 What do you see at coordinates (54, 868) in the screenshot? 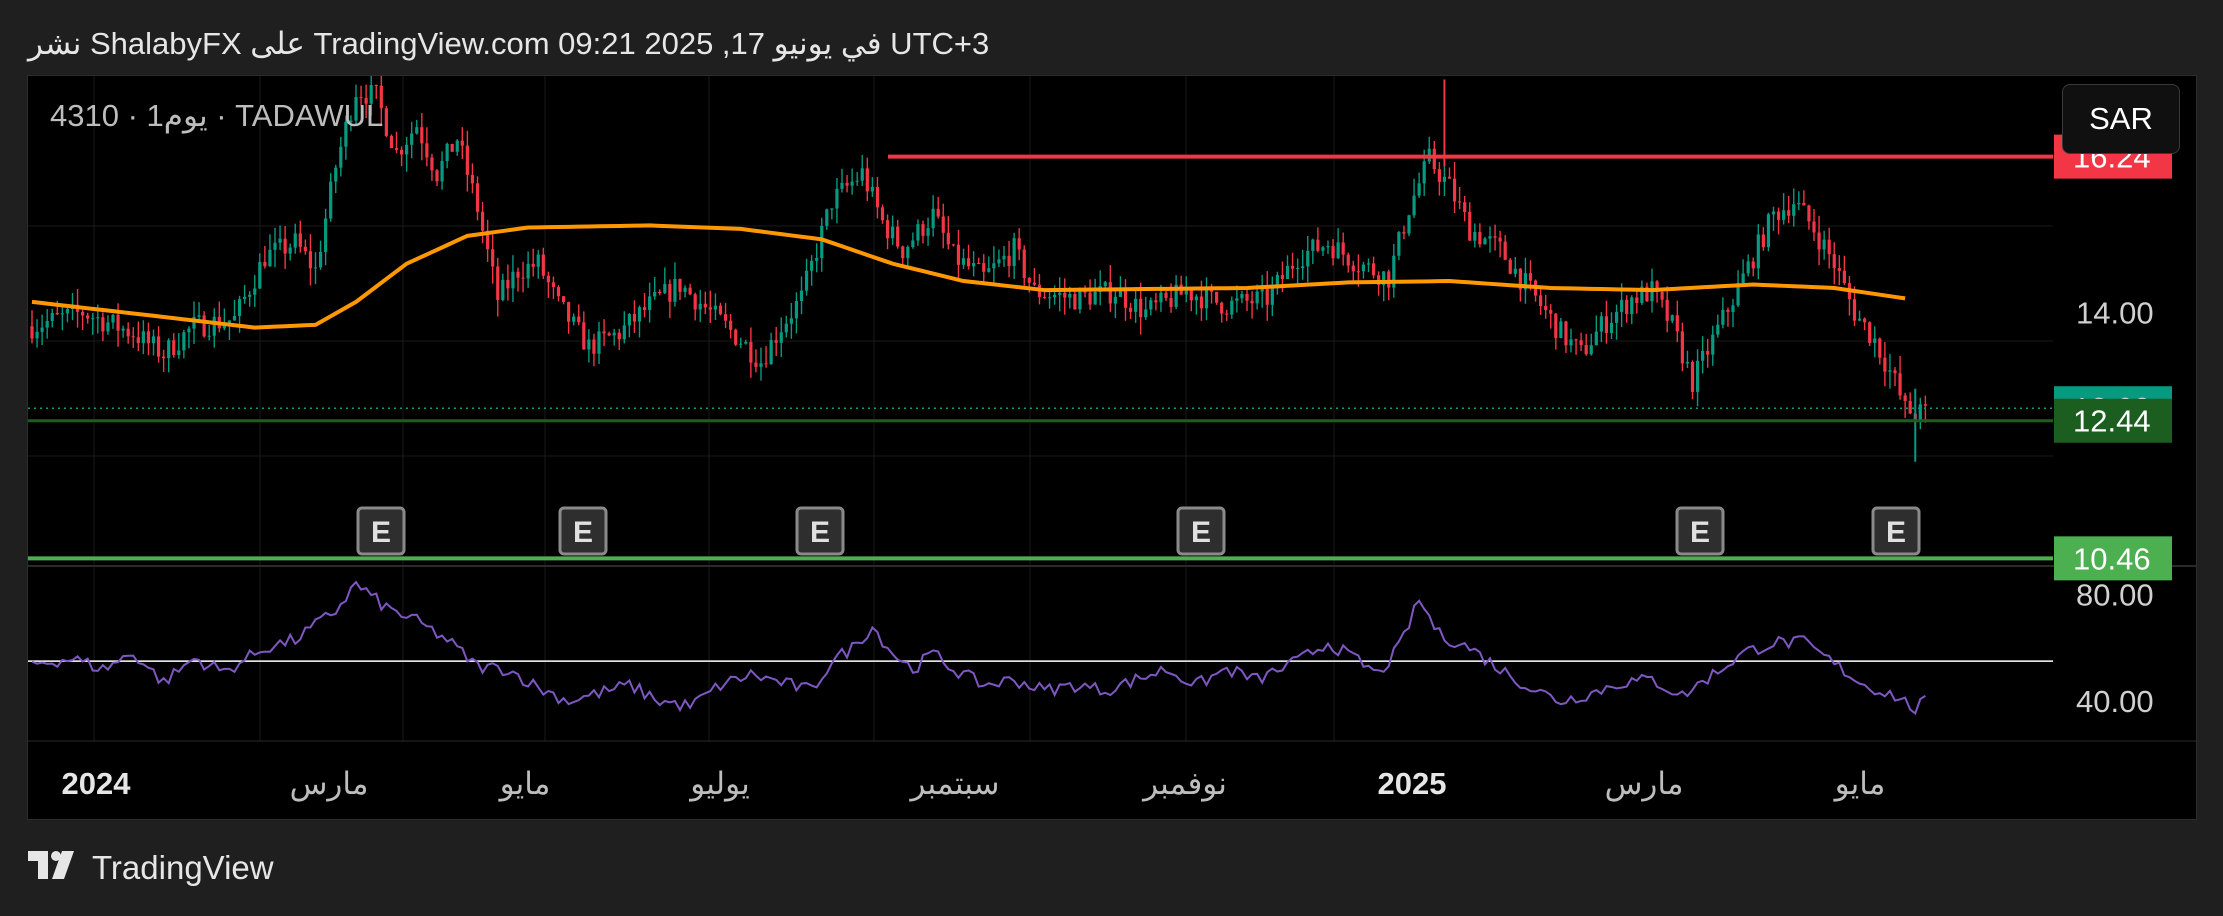
I see `tradingview-logo-icon` at bounding box center [54, 868].